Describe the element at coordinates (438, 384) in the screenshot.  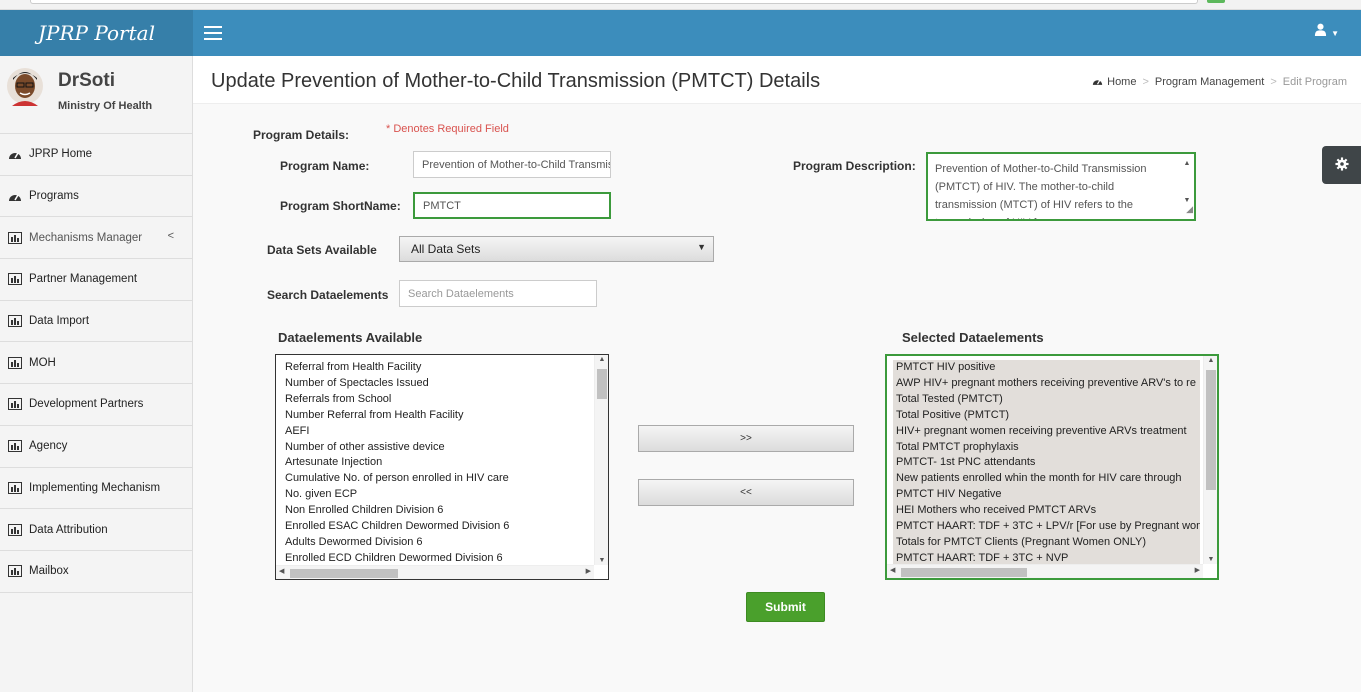
I see `list-item: Number of Spectacles Issued` at that location.